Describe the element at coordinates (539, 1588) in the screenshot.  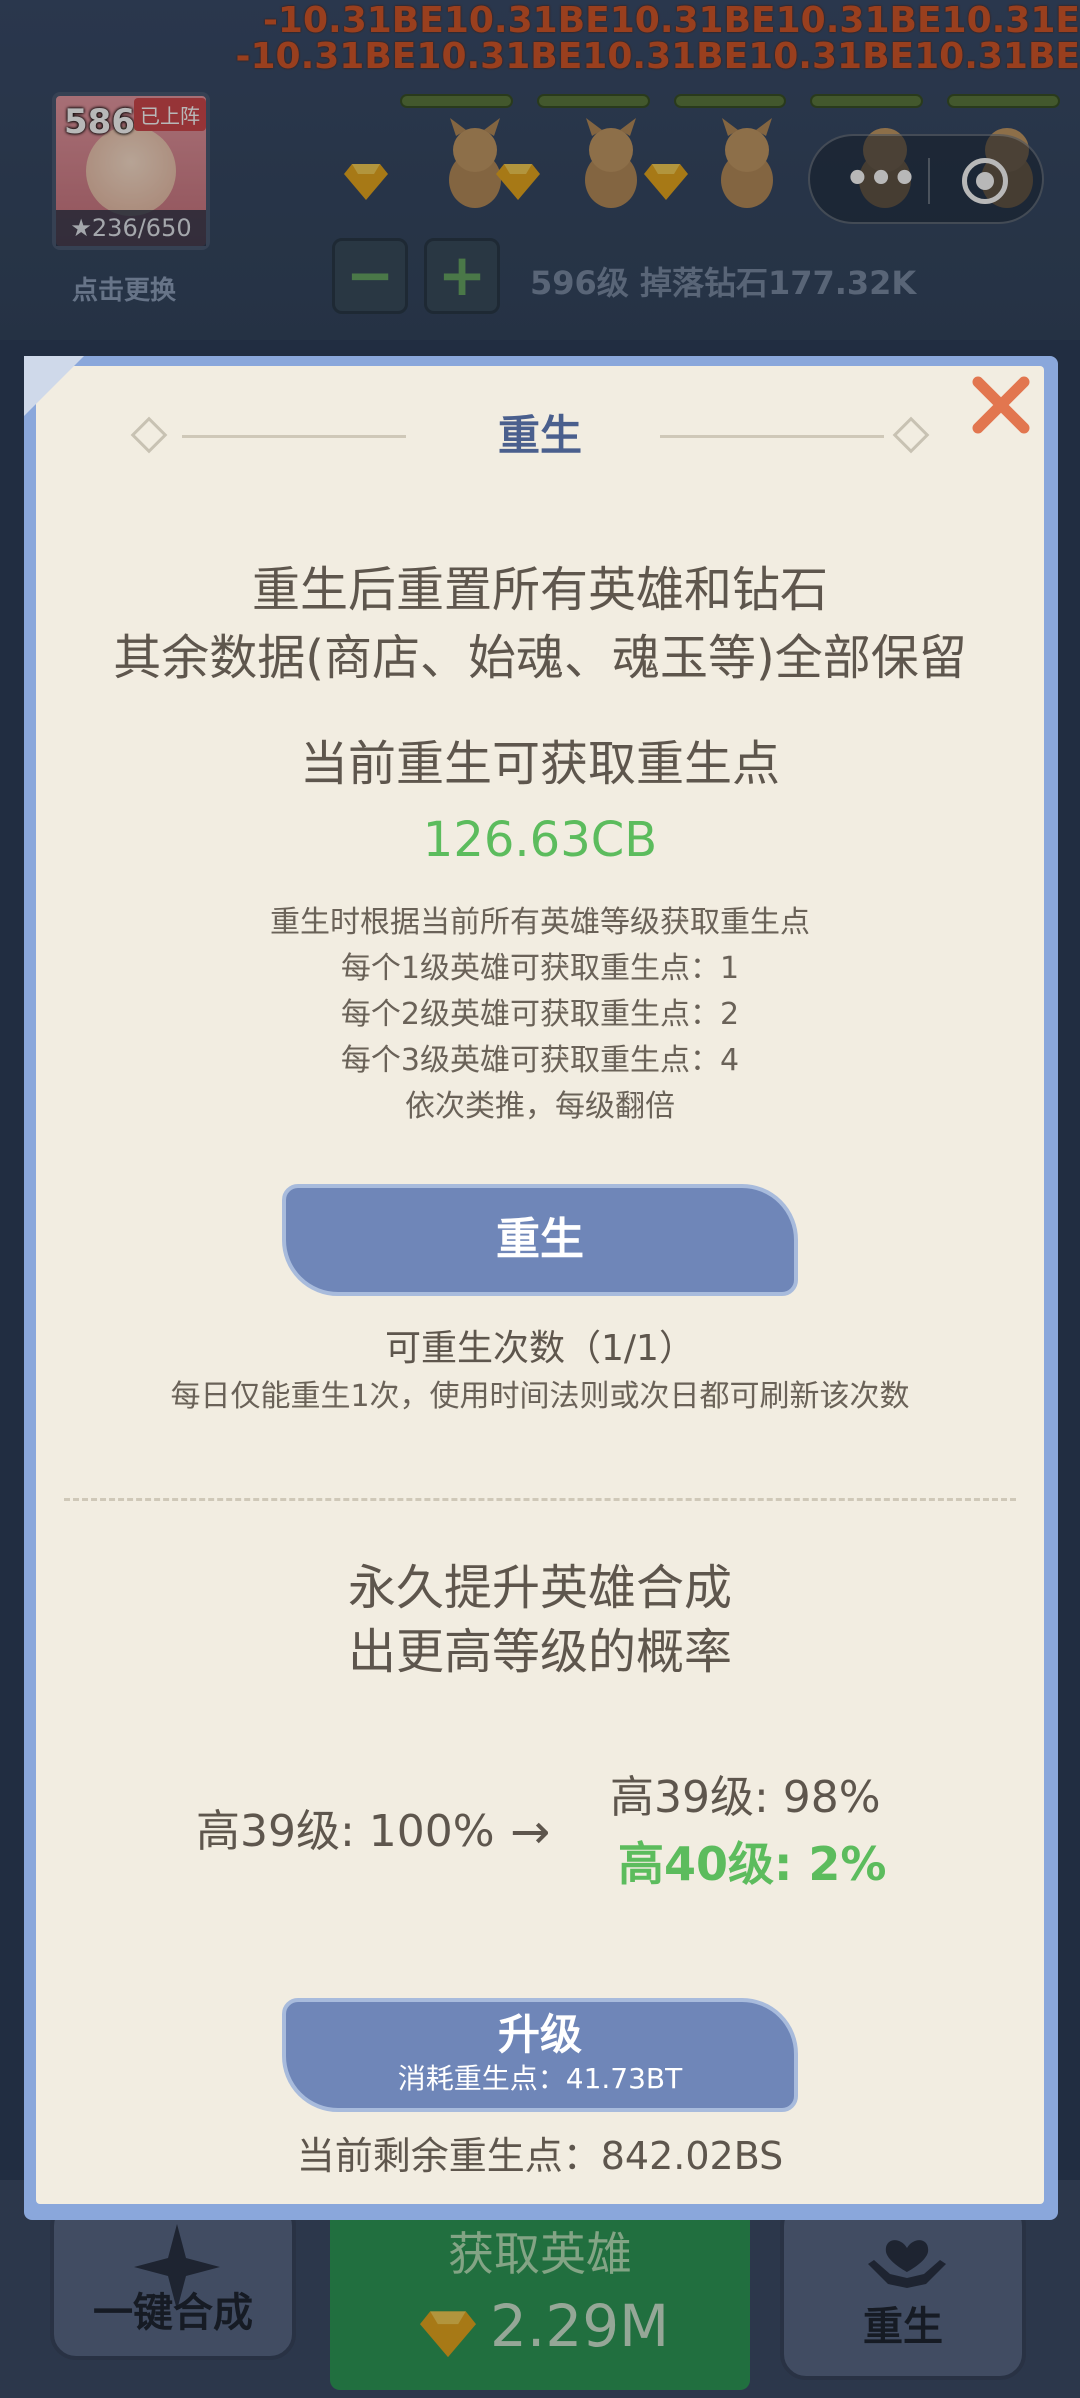
I see `permanent-upgrade-title: 永久提升英雄合成` at that location.